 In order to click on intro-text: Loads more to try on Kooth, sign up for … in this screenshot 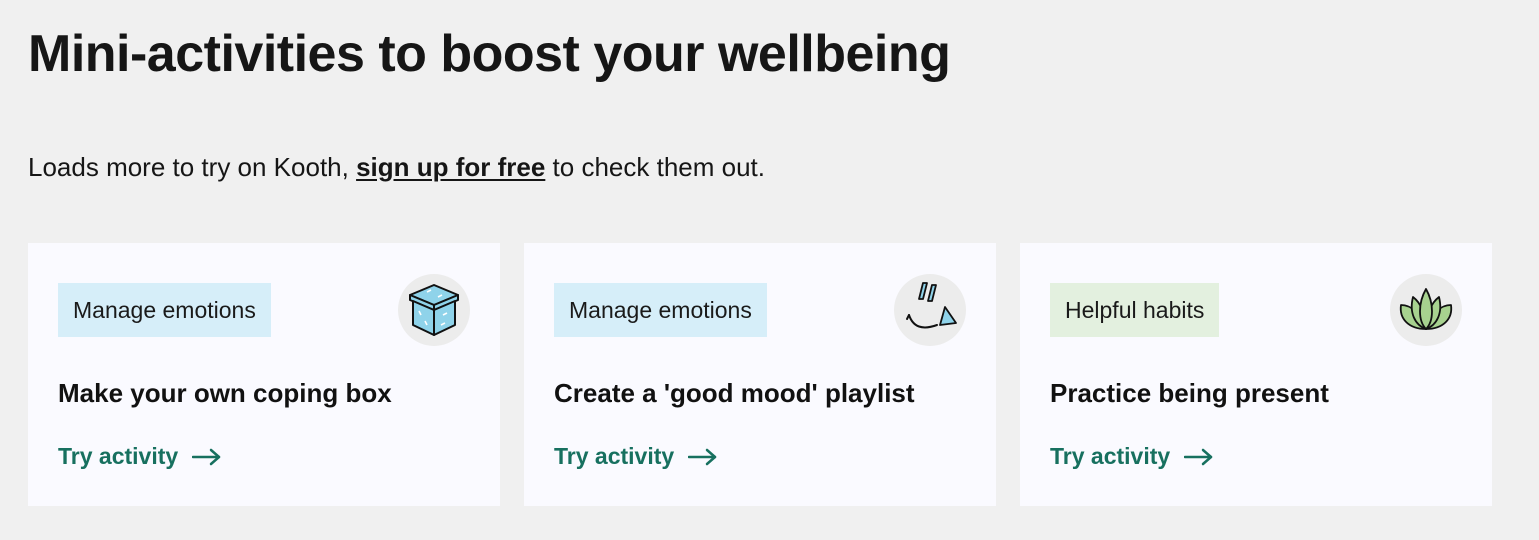, I will do `click(396, 167)`.